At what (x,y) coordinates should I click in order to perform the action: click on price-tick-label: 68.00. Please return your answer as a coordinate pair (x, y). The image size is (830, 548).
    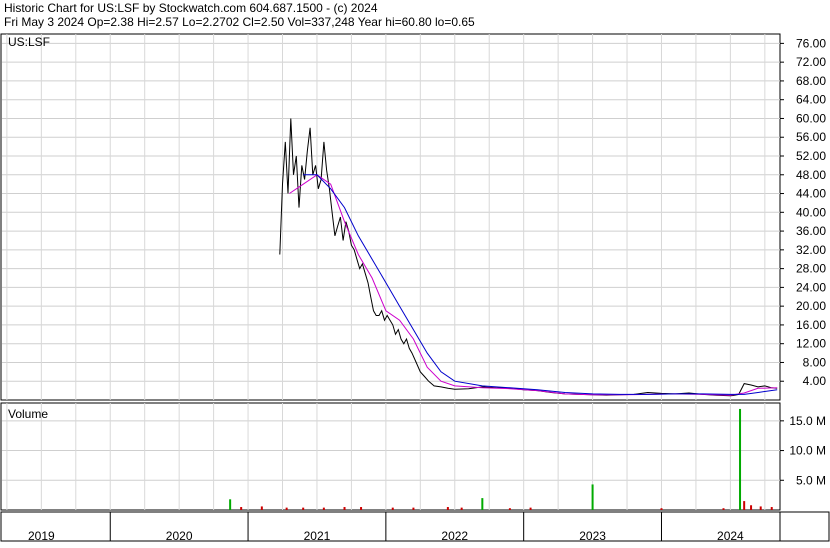
    Looking at the image, I should click on (811, 81).